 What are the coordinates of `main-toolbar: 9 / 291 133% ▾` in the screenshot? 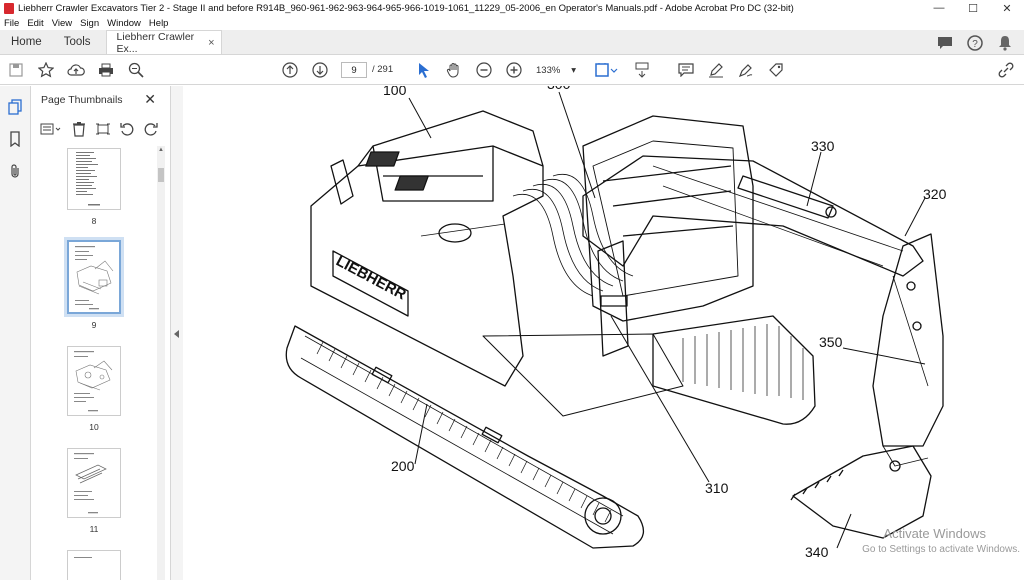 It's located at (512, 70).